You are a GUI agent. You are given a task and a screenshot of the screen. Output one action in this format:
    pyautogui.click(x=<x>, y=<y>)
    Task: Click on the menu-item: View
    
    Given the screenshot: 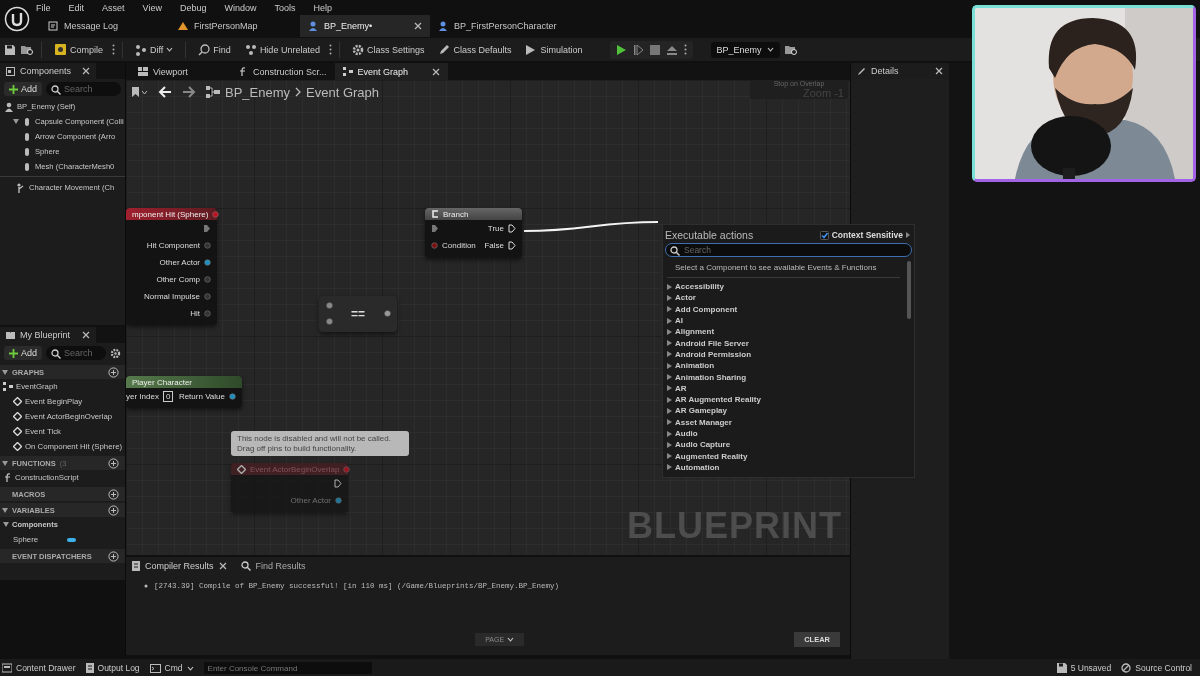 What is the action you would take?
    pyautogui.click(x=152, y=7)
    